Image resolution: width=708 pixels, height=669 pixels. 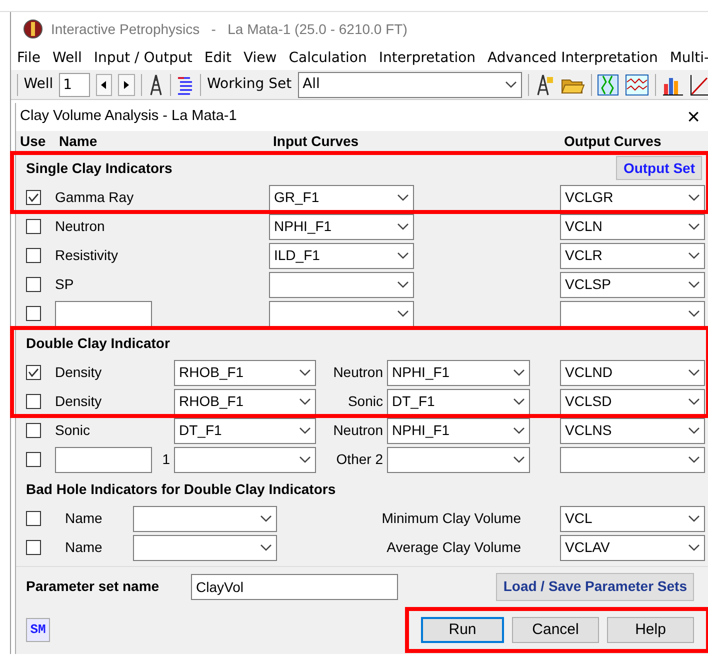 What do you see at coordinates (181, 489) in the screenshot?
I see `section-title: Bad Hole Indicators for Double Clay Indicators` at bounding box center [181, 489].